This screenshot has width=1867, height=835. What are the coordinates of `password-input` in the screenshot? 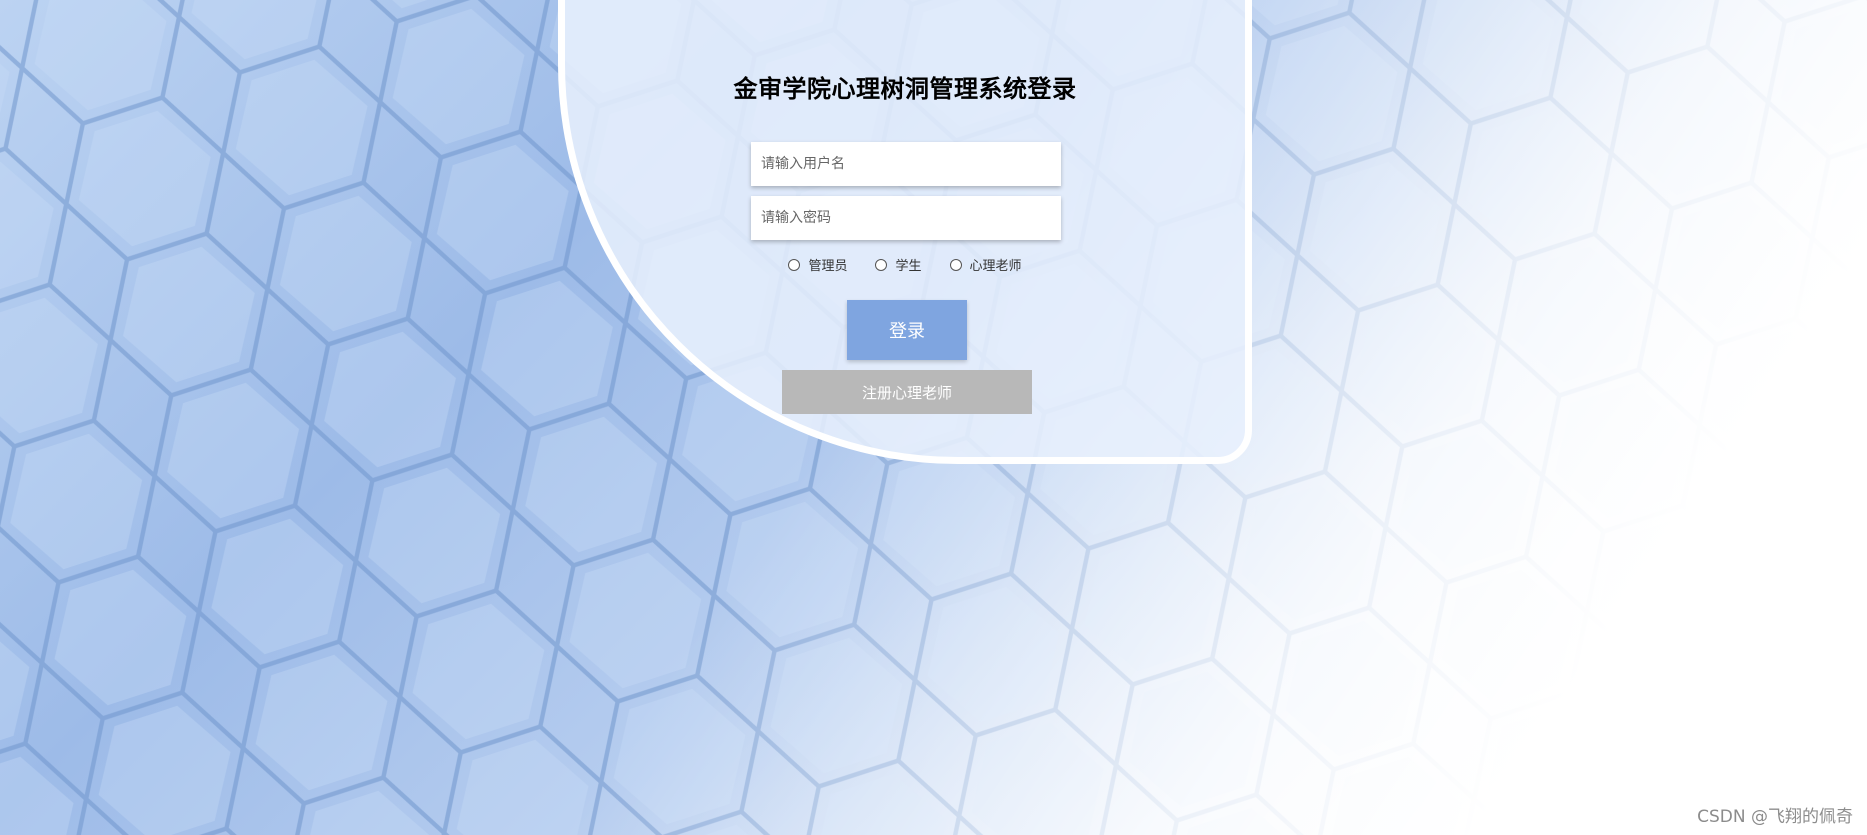 It's located at (906, 218).